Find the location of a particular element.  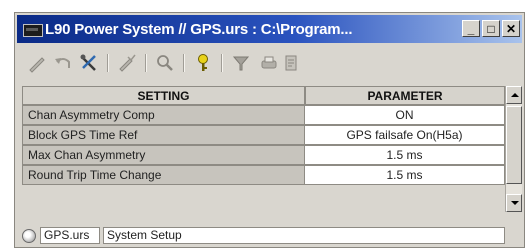

parameter-cell: GPS failsafe On(H5a) is located at coordinates (405, 135).